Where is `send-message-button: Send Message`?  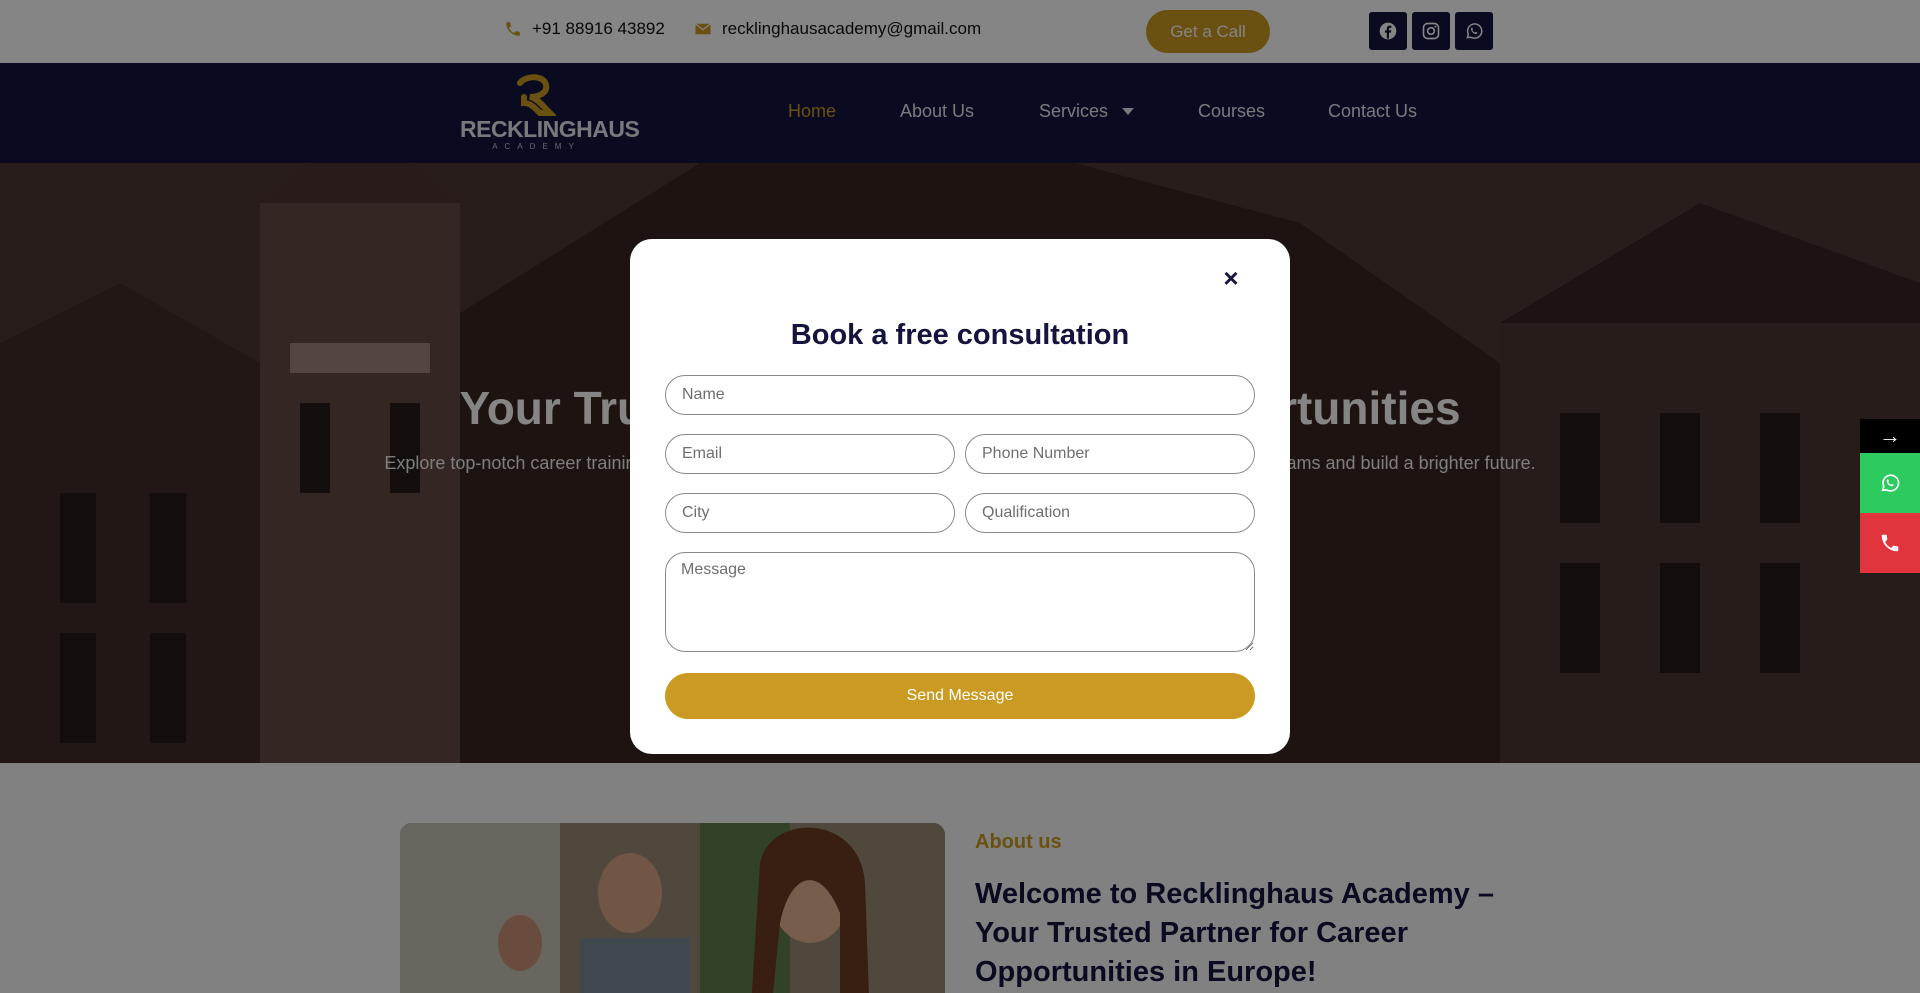
send-message-button: Send Message is located at coordinates (960, 696).